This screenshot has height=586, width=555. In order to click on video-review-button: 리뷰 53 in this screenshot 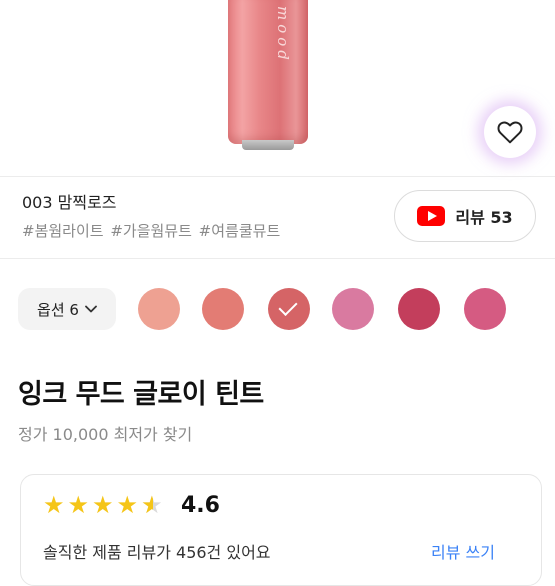, I will do `click(465, 216)`.